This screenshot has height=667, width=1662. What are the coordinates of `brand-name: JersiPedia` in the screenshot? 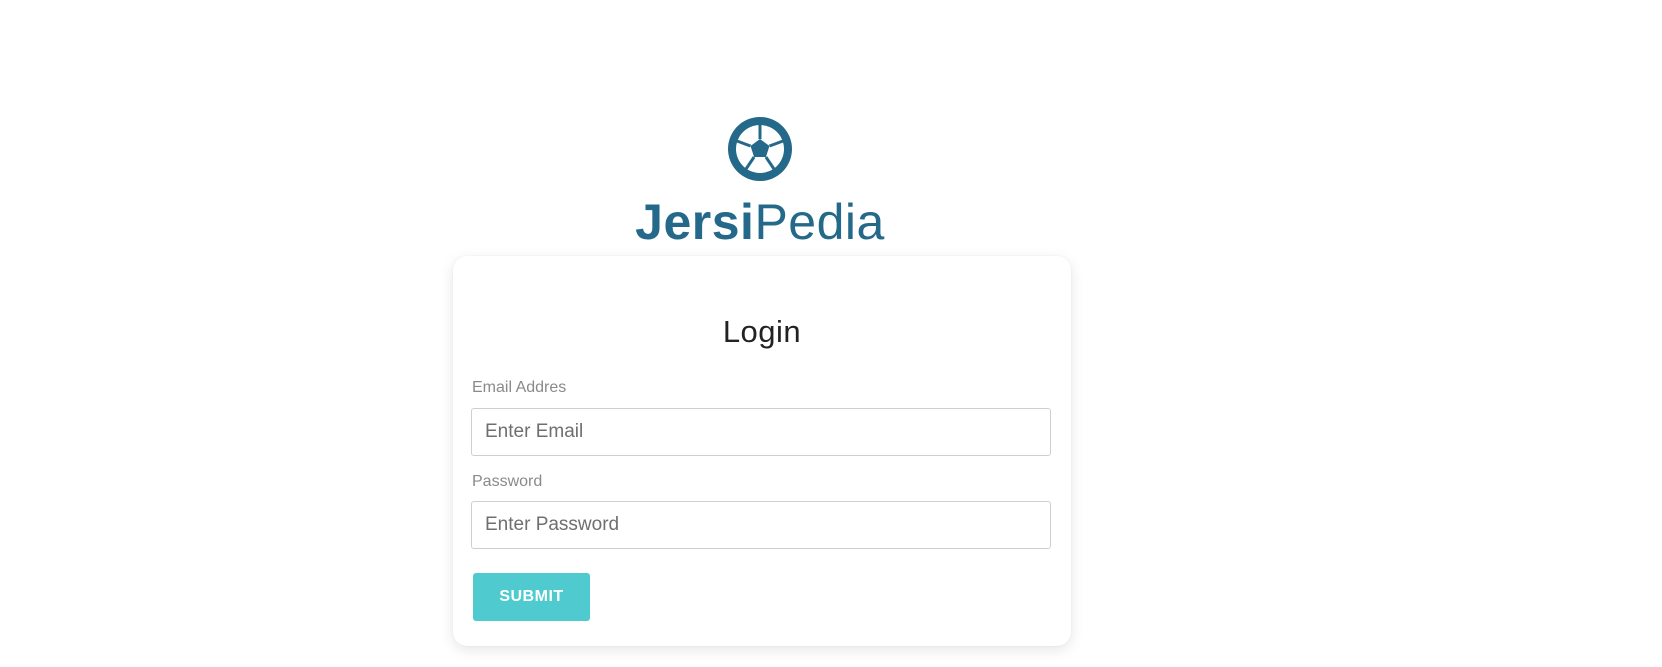 It's located at (760, 222).